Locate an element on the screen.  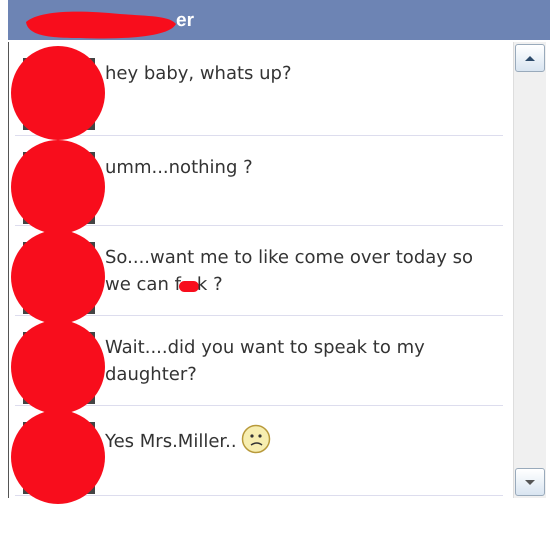
scroll-down-button is located at coordinates (530, 482).